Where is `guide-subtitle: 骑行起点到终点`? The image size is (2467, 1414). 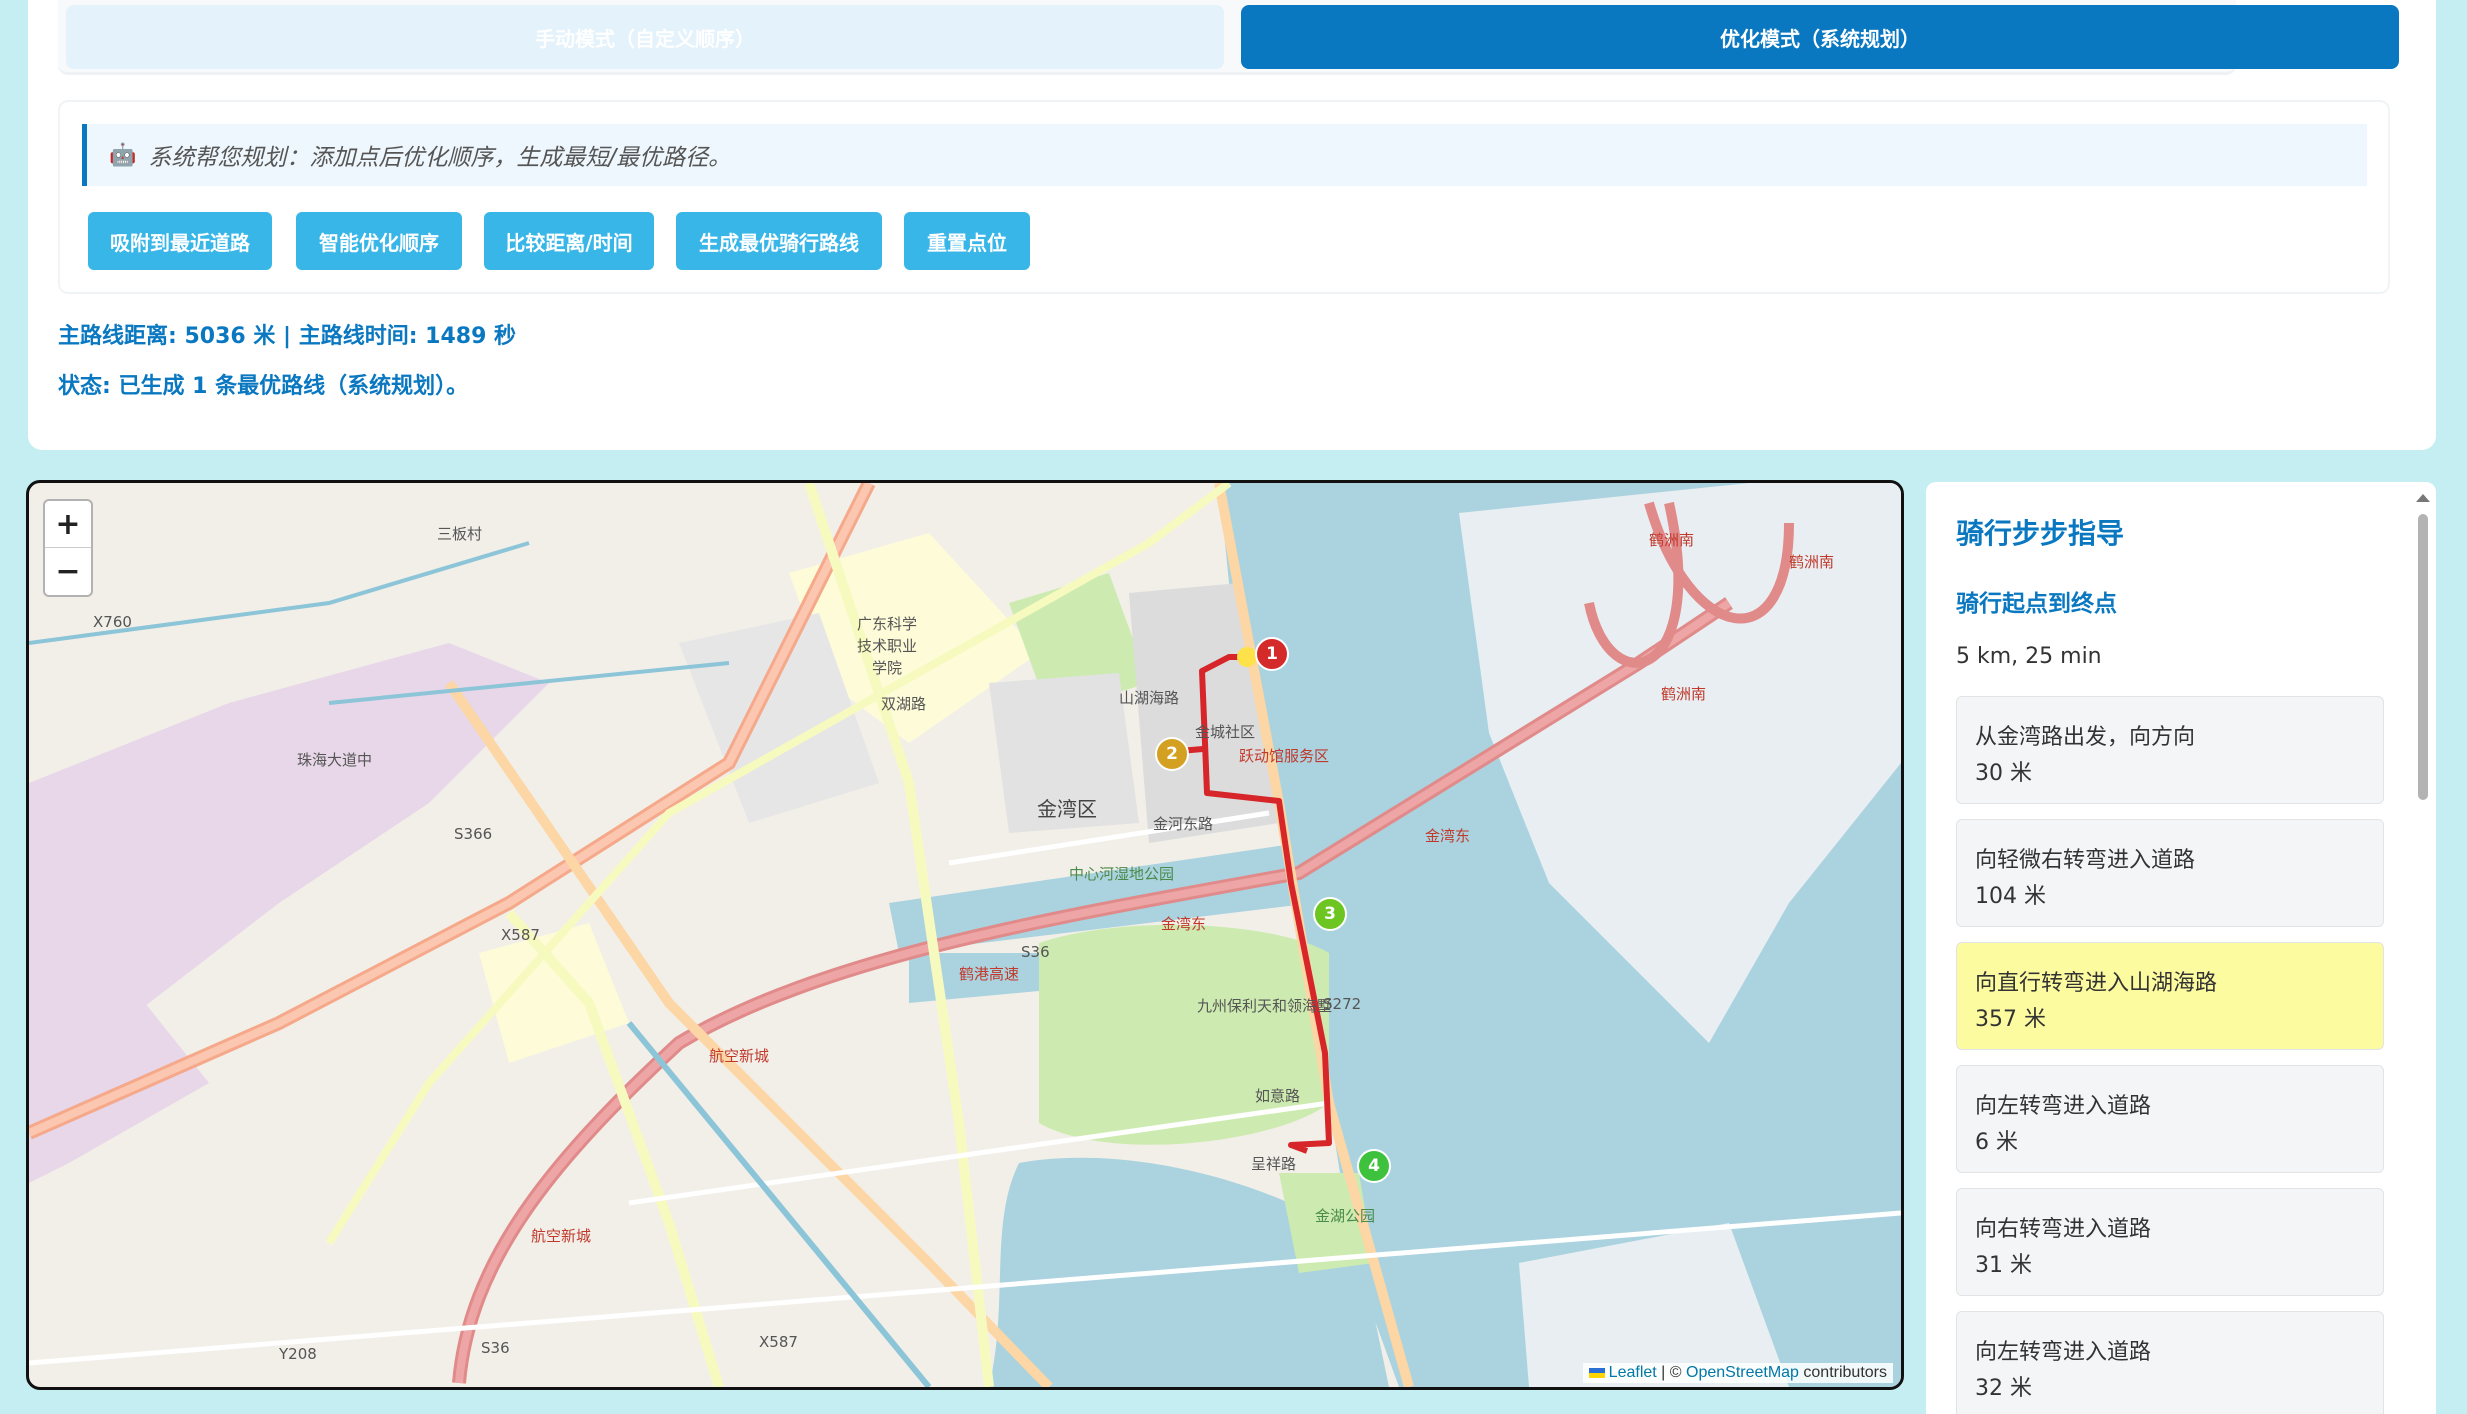 guide-subtitle: 骑行起点到终点 is located at coordinates (2036, 604).